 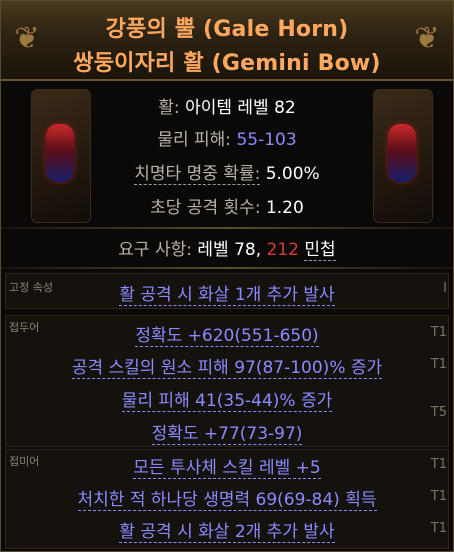 What do you see at coordinates (282, 250) in the screenshot?
I see `requirement-dex-value: 212` at bounding box center [282, 250].